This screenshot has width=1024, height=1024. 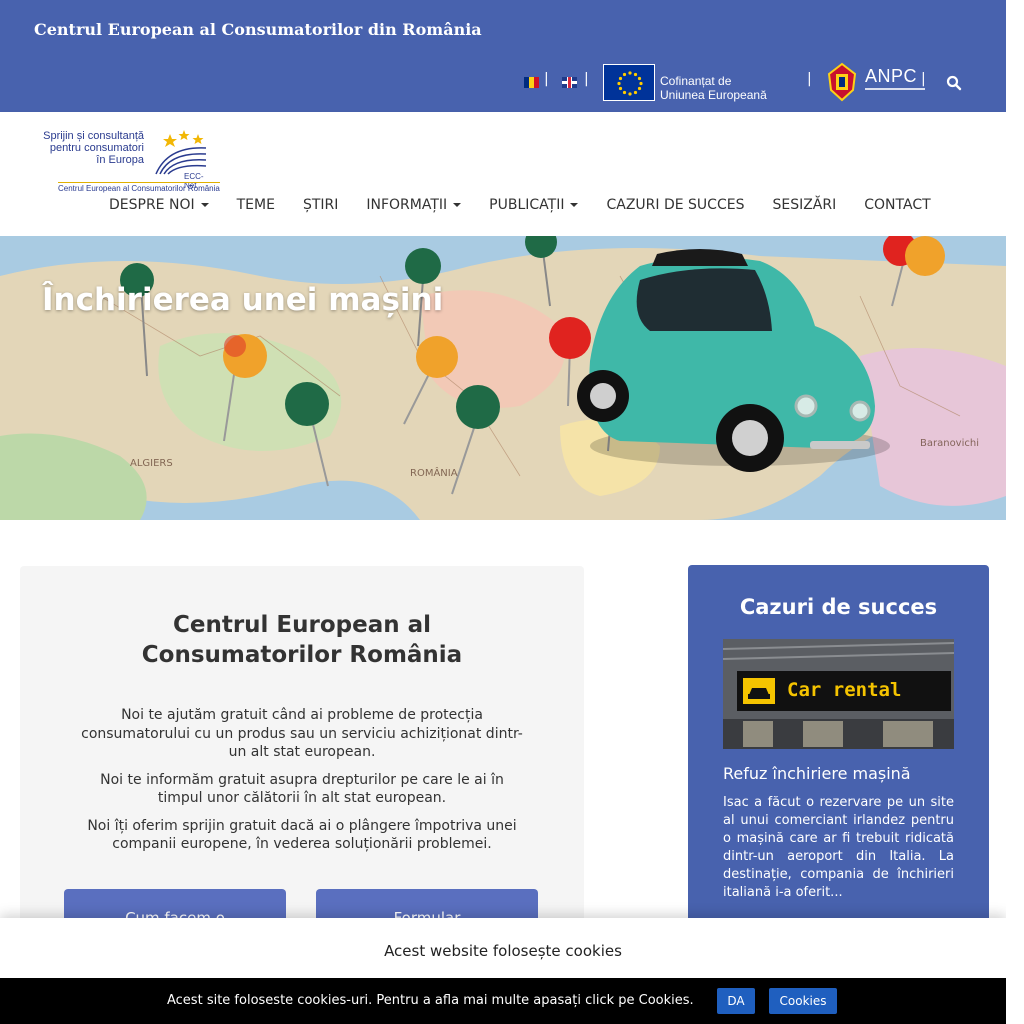 I want to click on nav-item-label: ȘTIRI, so click(x=320, y=205).